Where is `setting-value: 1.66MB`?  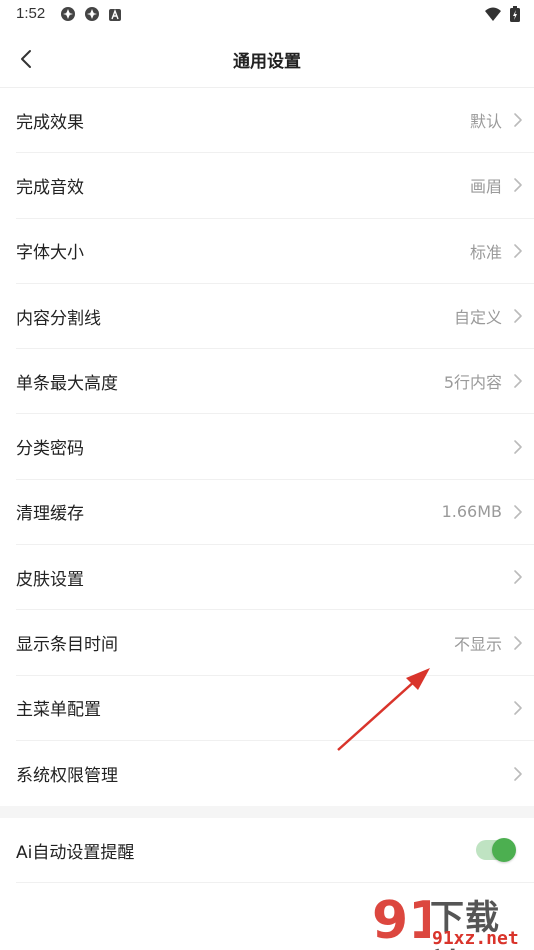 setting-value: 1.66MB is located at coordinates (471, 512).